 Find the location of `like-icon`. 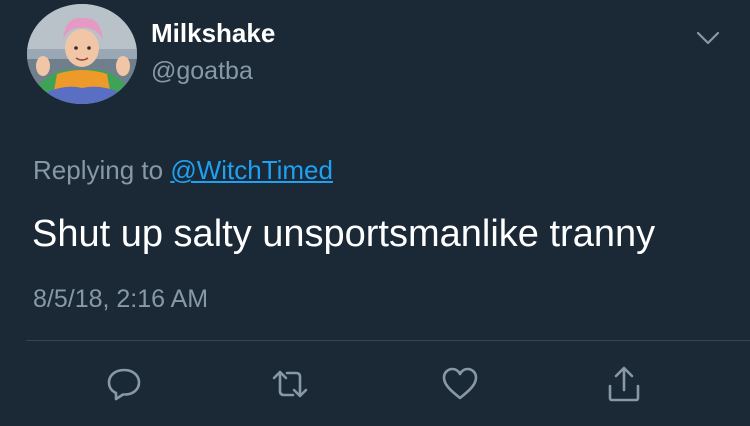

like-icon is located at coordinates (460, 383).